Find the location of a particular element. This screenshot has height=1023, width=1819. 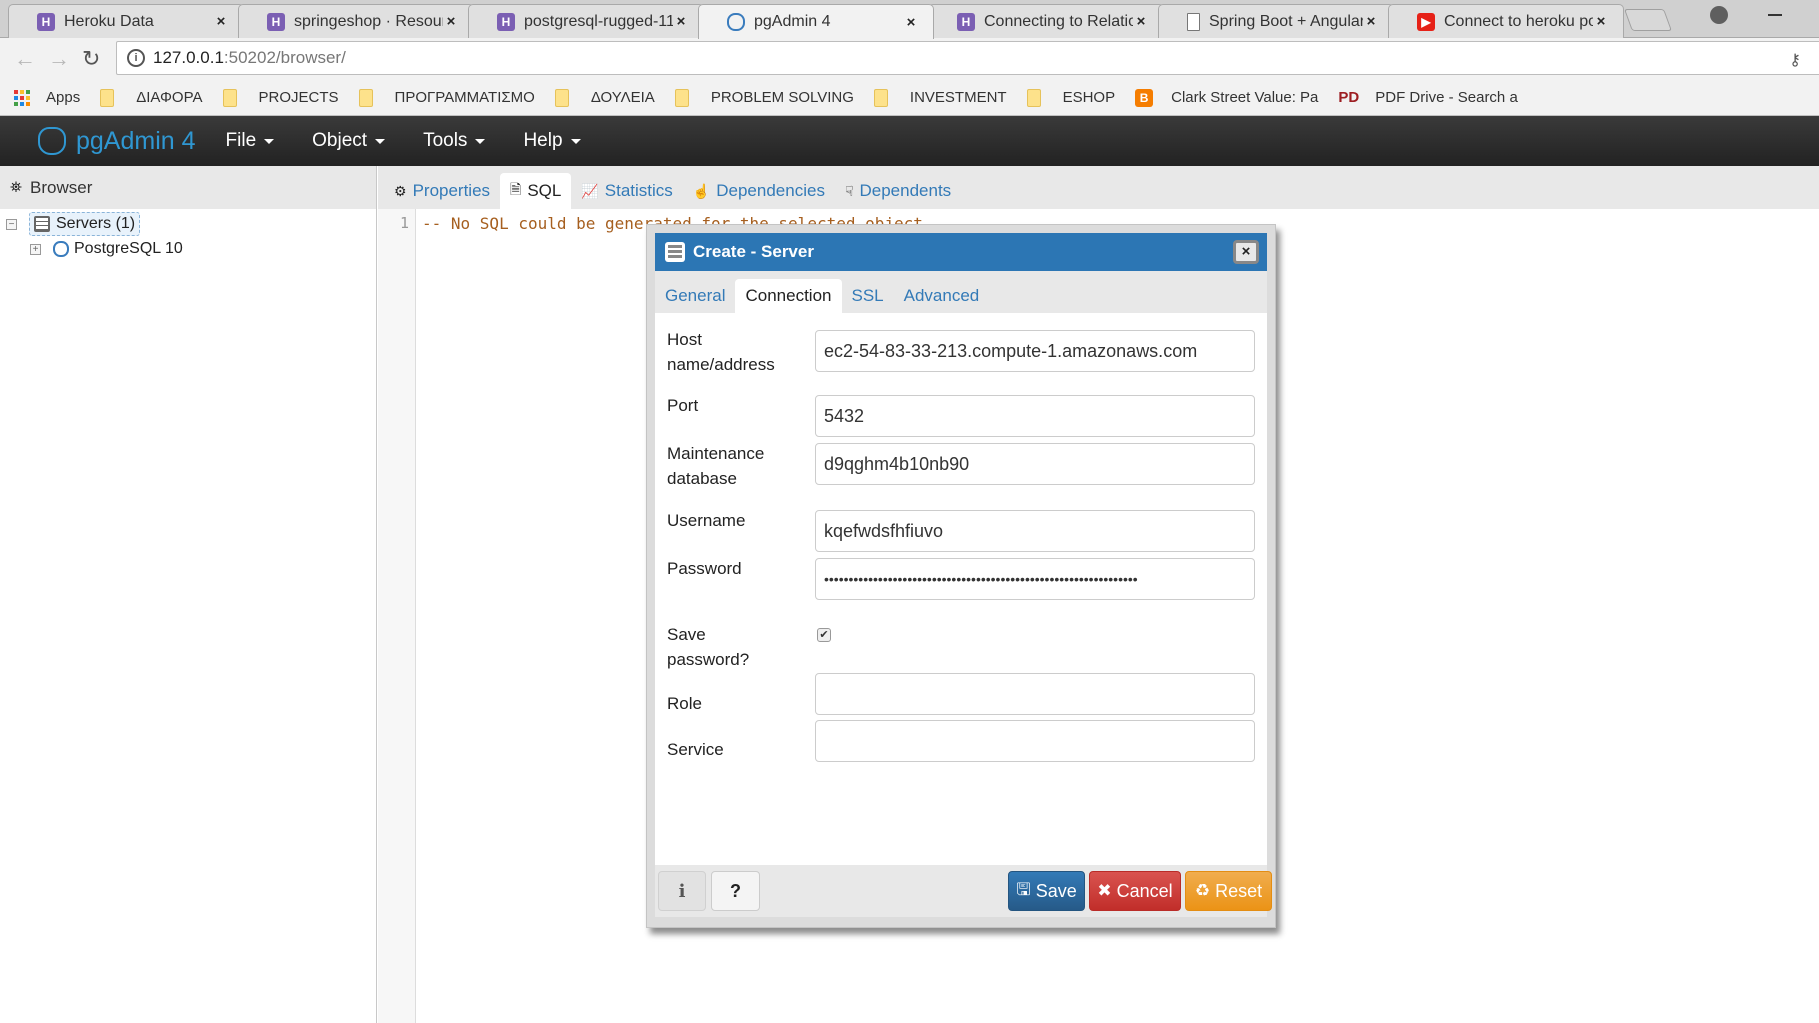

x-icon: ✖ is located at coordinates (1104, 890).